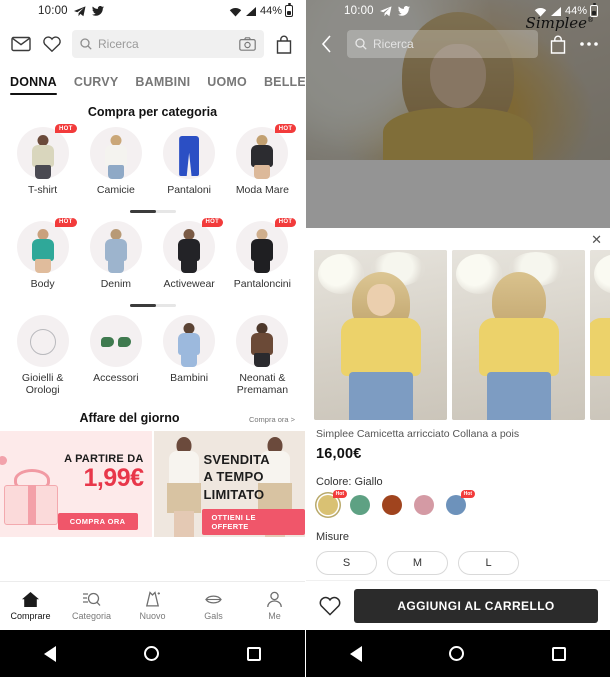 The image size is (610, 677). I want to click on category-item-denim: Denim, so click(115, 257).